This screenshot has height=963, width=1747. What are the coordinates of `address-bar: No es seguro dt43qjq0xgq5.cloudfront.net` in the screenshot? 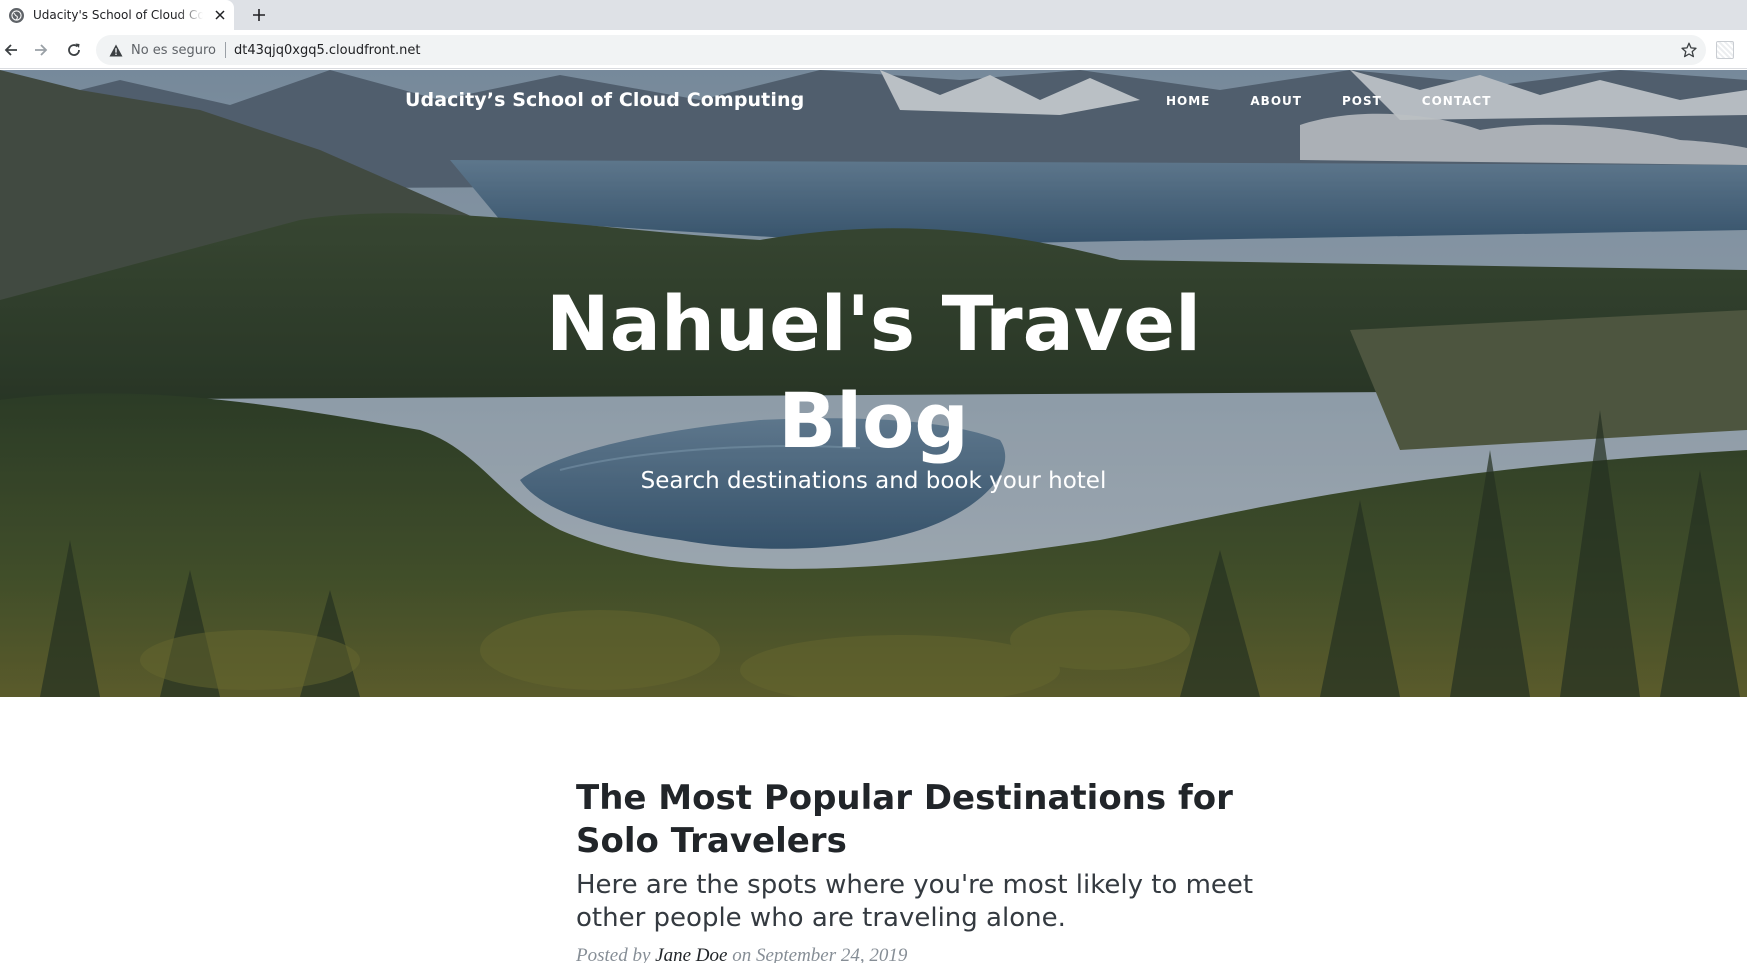 It's located at (901, 50).